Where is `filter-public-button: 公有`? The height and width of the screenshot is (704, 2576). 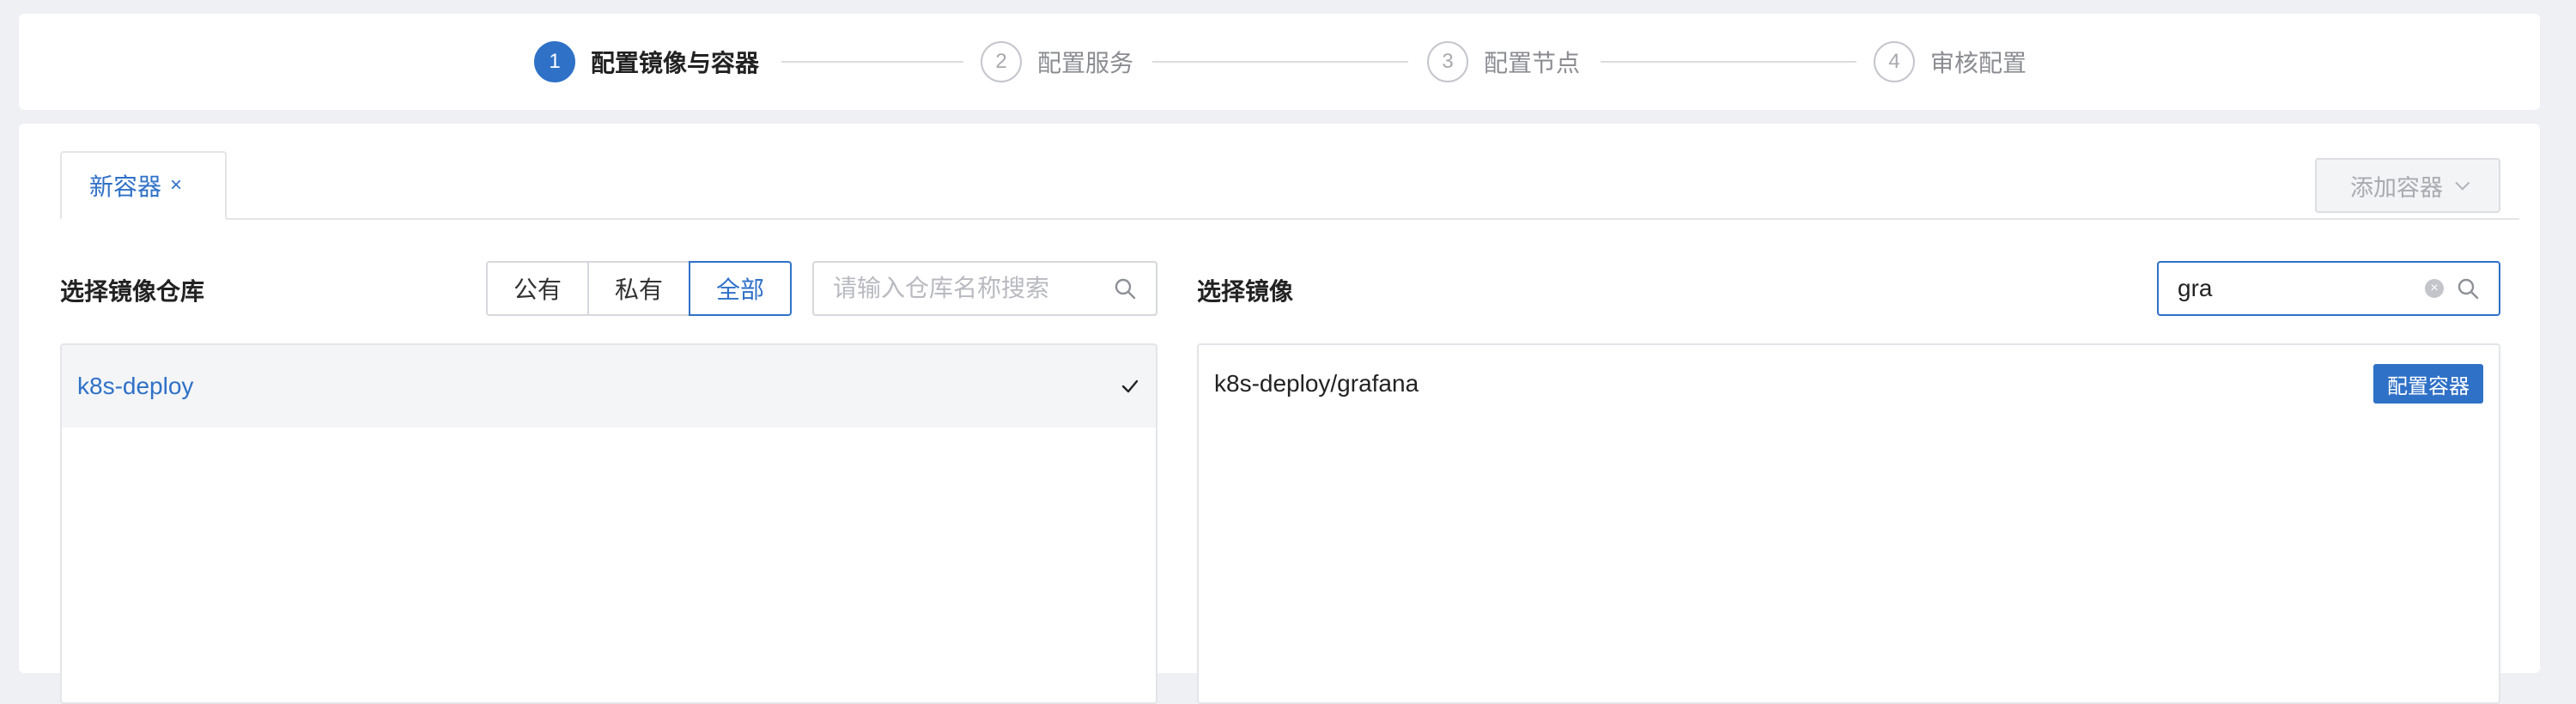
filter-public-button: 公有 is located at coordinates (537, 288).